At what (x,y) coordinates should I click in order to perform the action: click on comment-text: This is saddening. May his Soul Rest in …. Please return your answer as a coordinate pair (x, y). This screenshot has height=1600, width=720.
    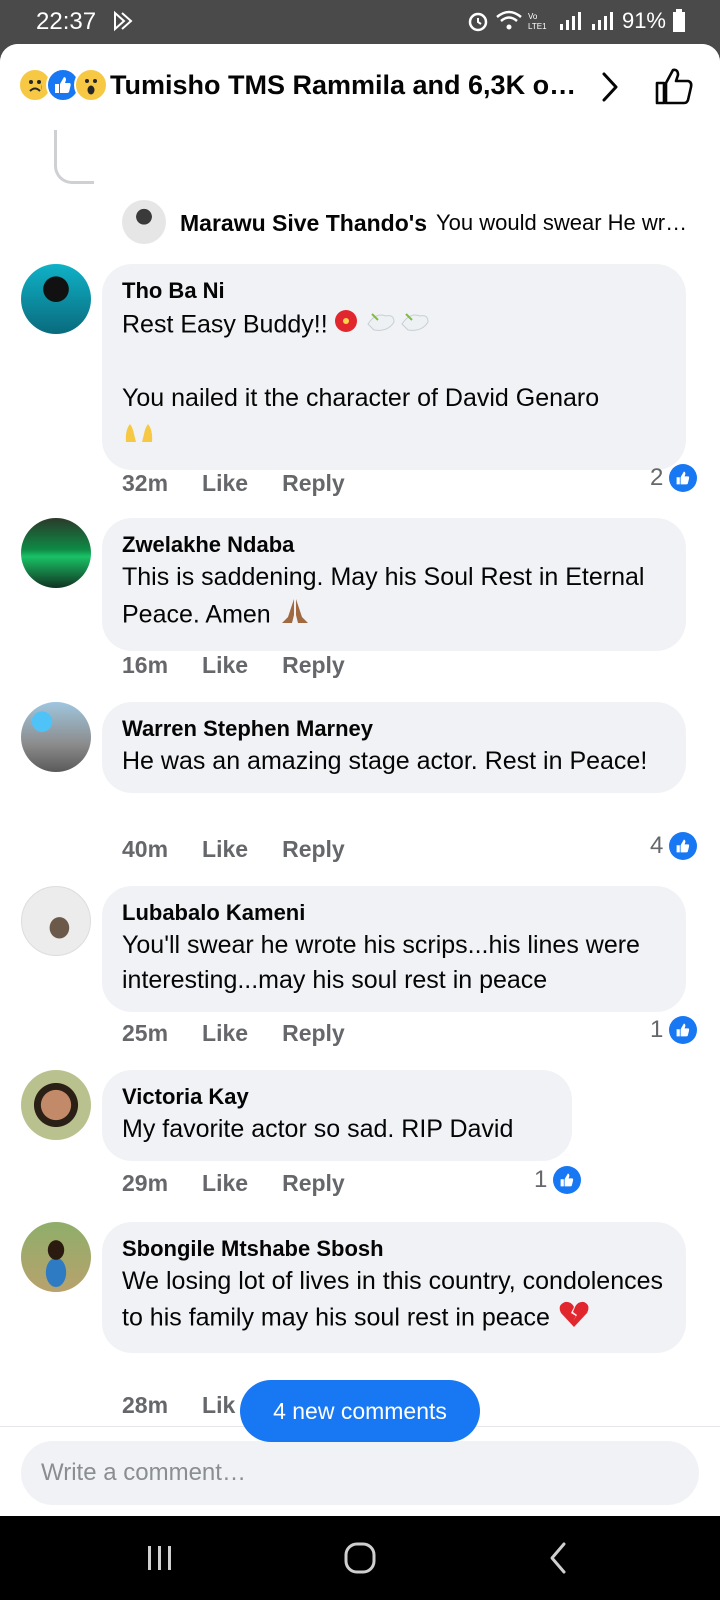
    Looking at the image, I should click on (394, 598).